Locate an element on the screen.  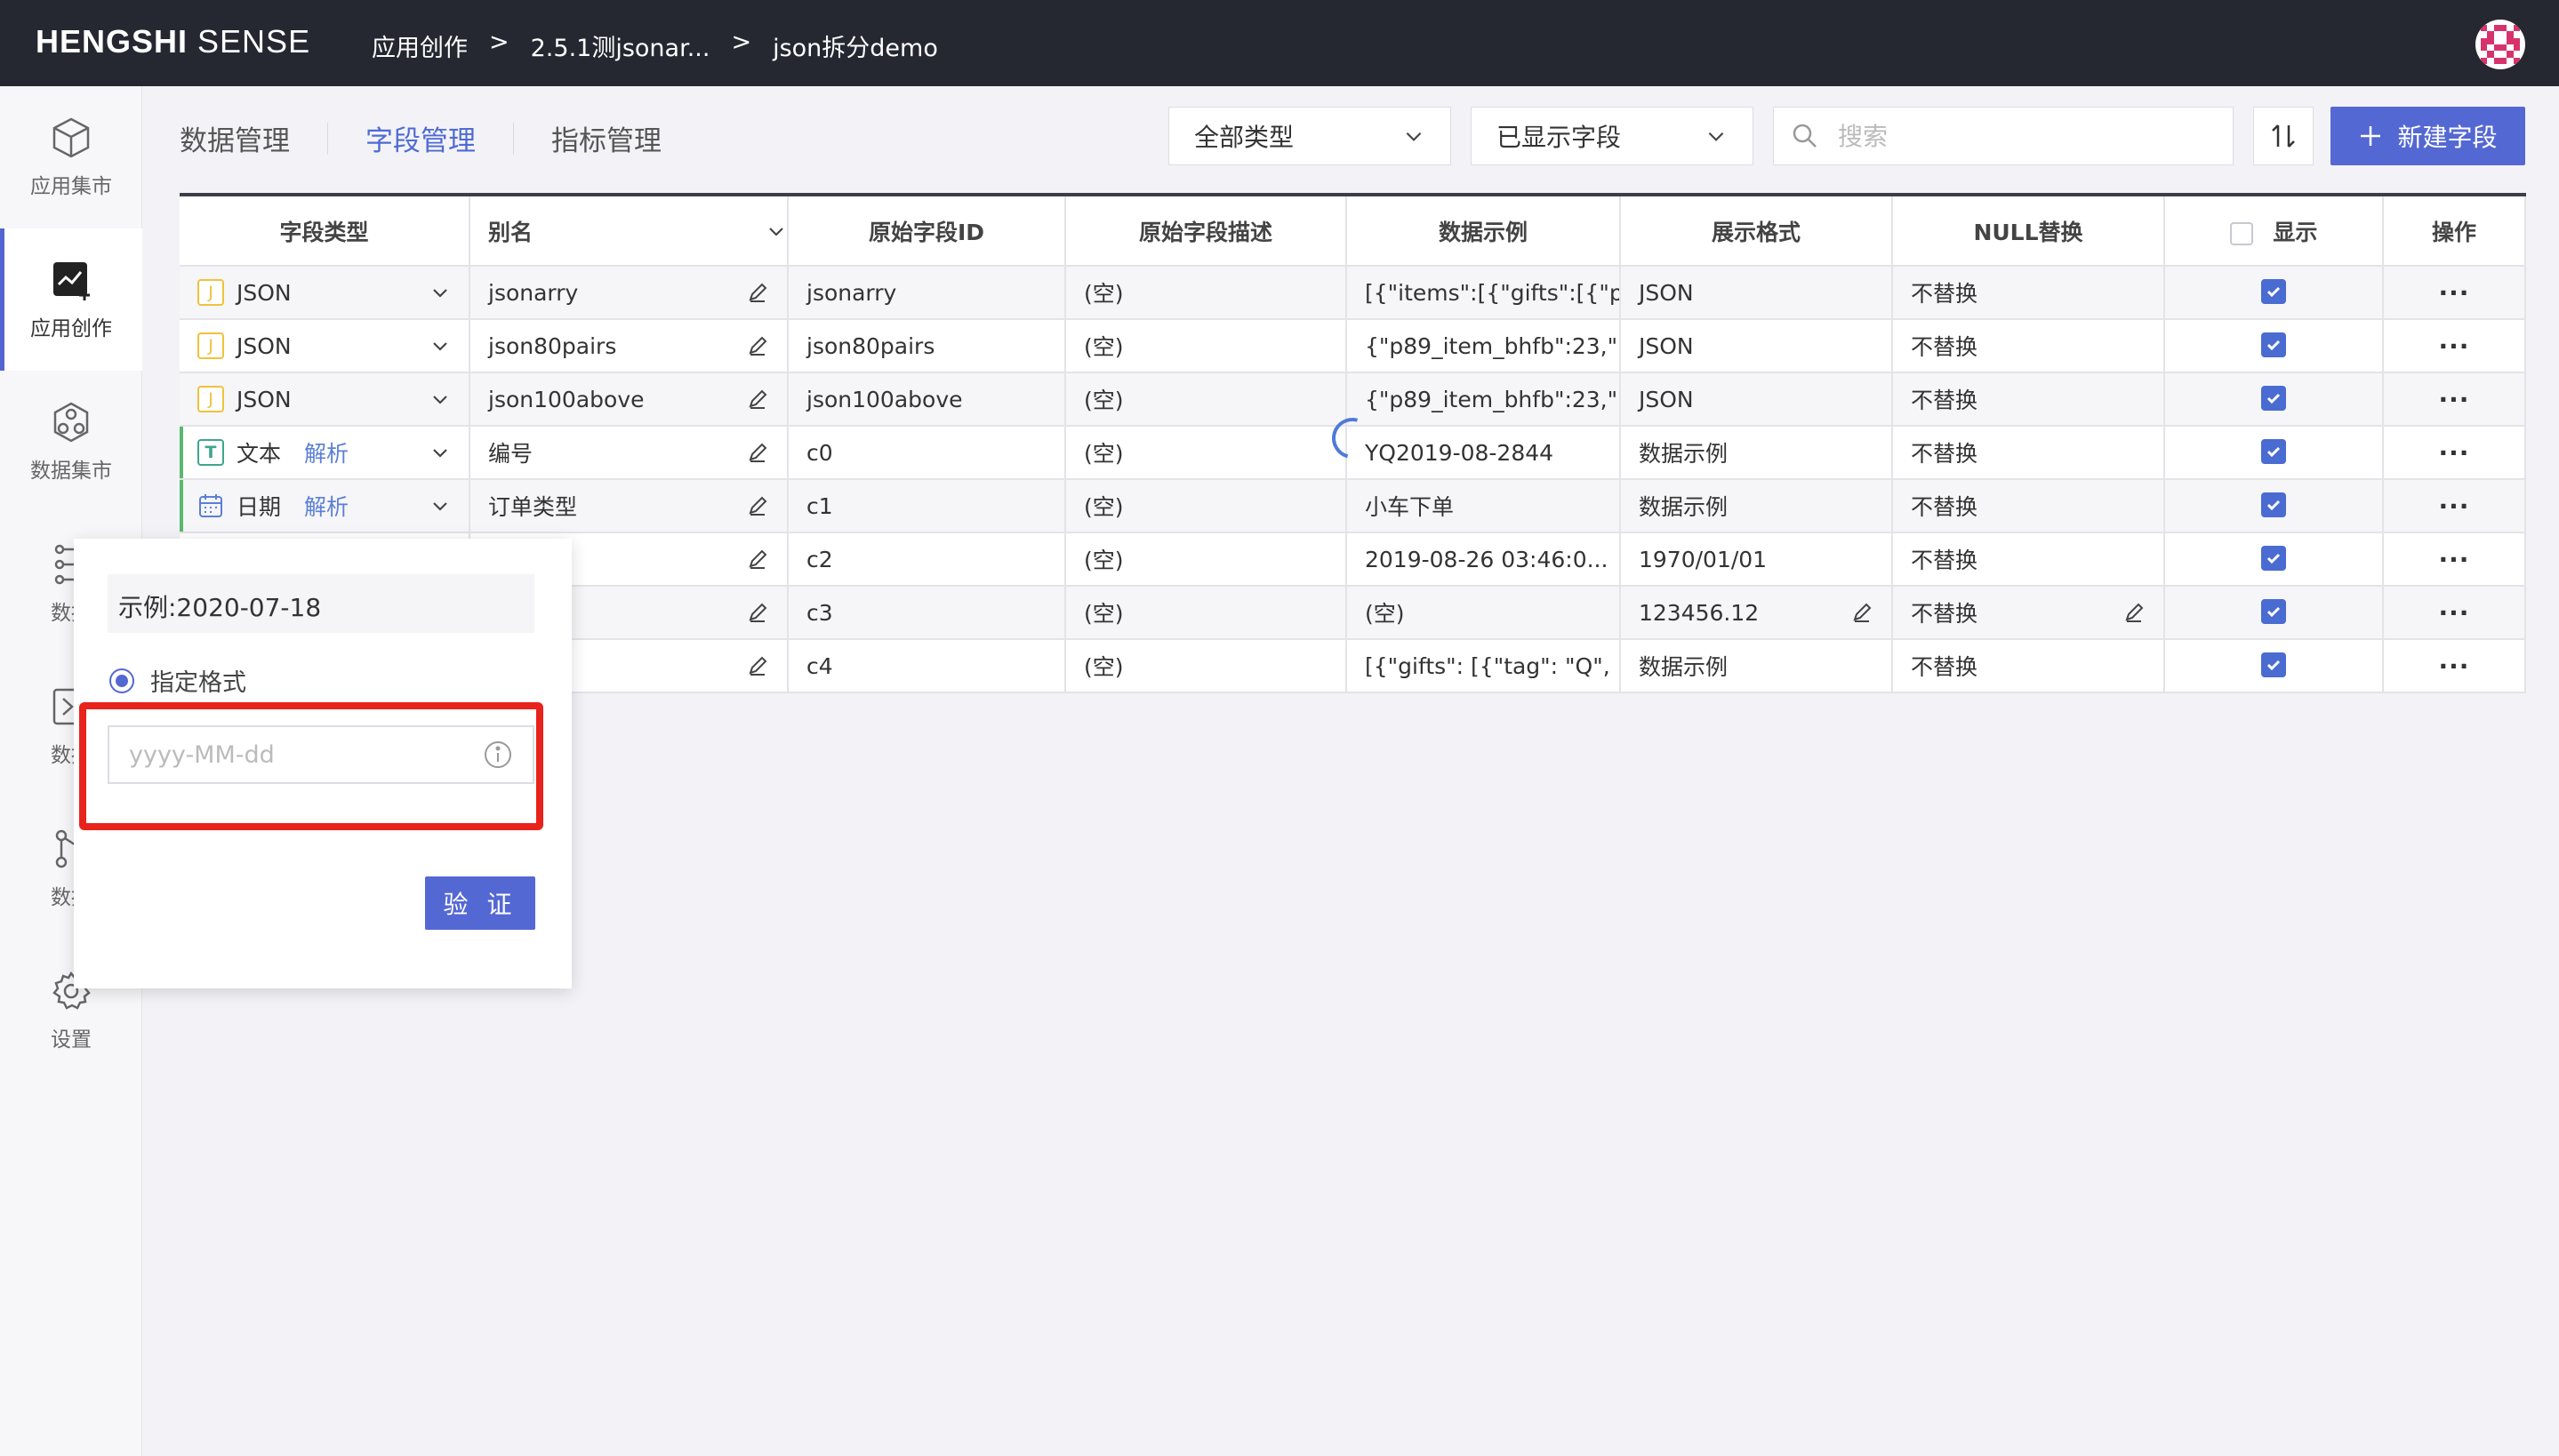
tab-field-management: 字段管理 is located at coordinates (420, 138).